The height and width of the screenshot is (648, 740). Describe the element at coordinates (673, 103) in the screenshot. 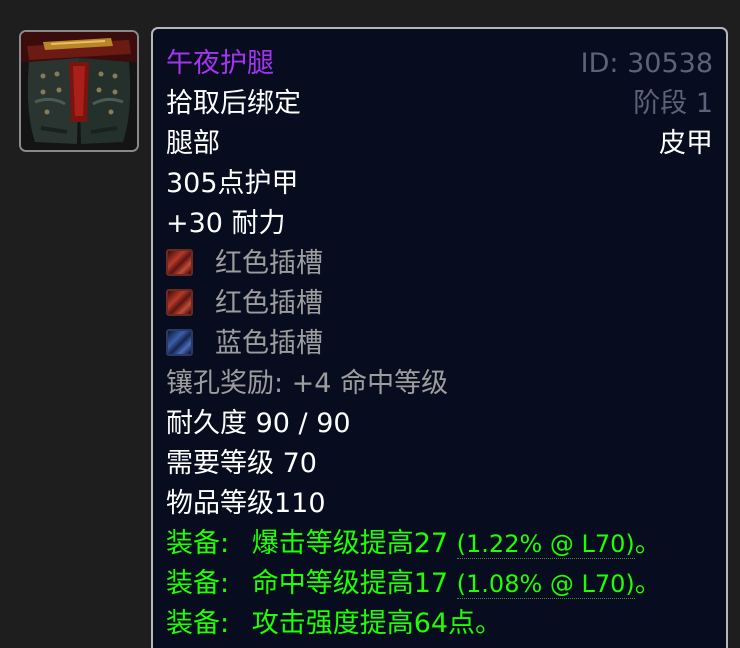

I see `phase-text: 阶段 1` at that location.